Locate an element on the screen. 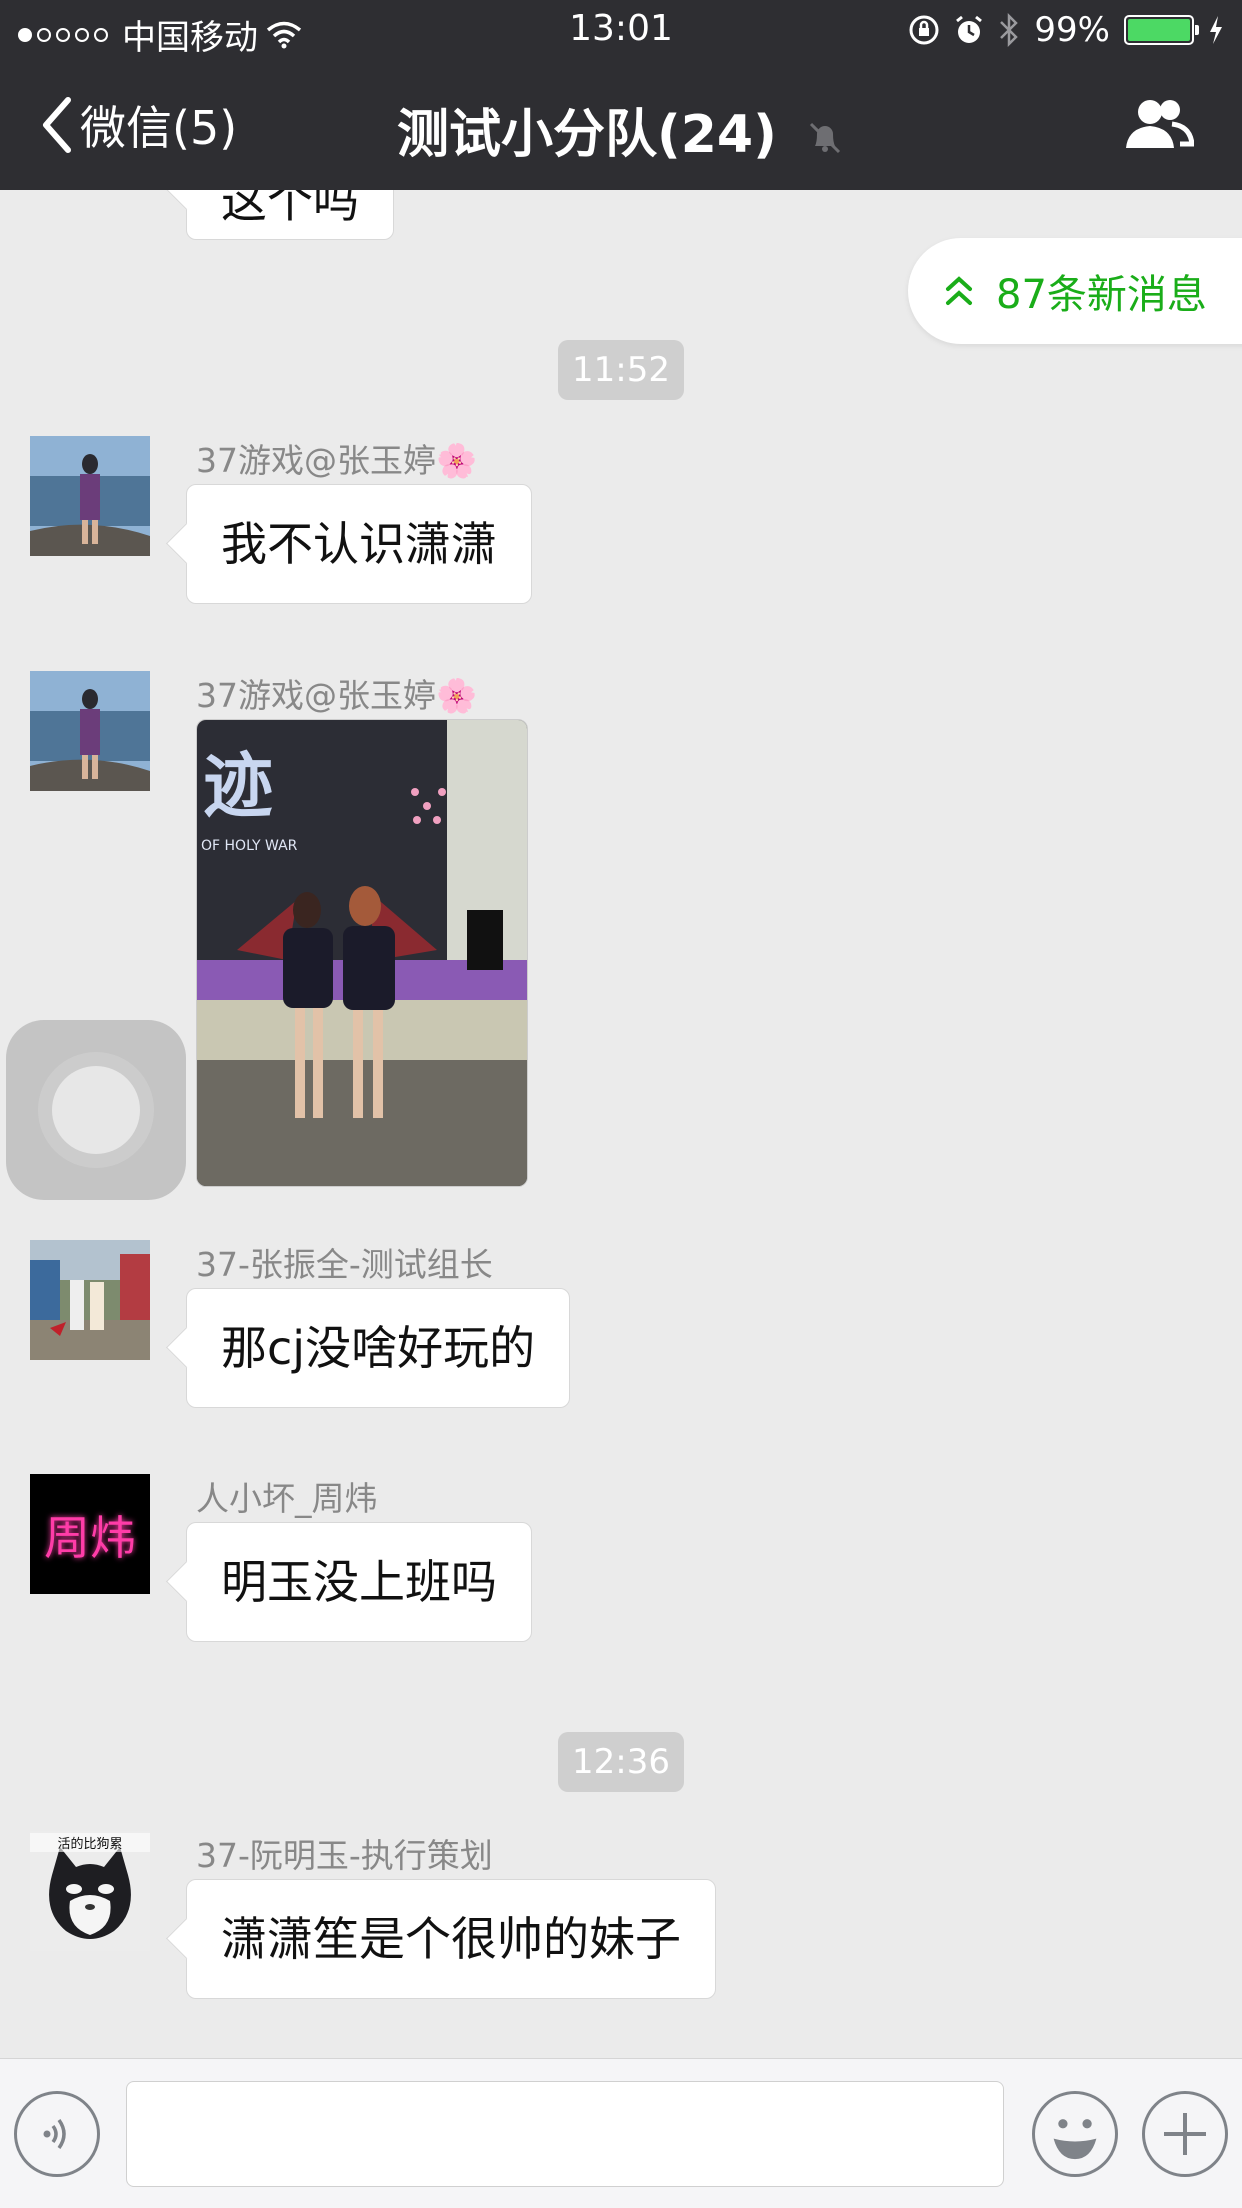 This screenshot has width=1242, height=2208. timestamp: 11:52 is located at coordinates (621, 370).